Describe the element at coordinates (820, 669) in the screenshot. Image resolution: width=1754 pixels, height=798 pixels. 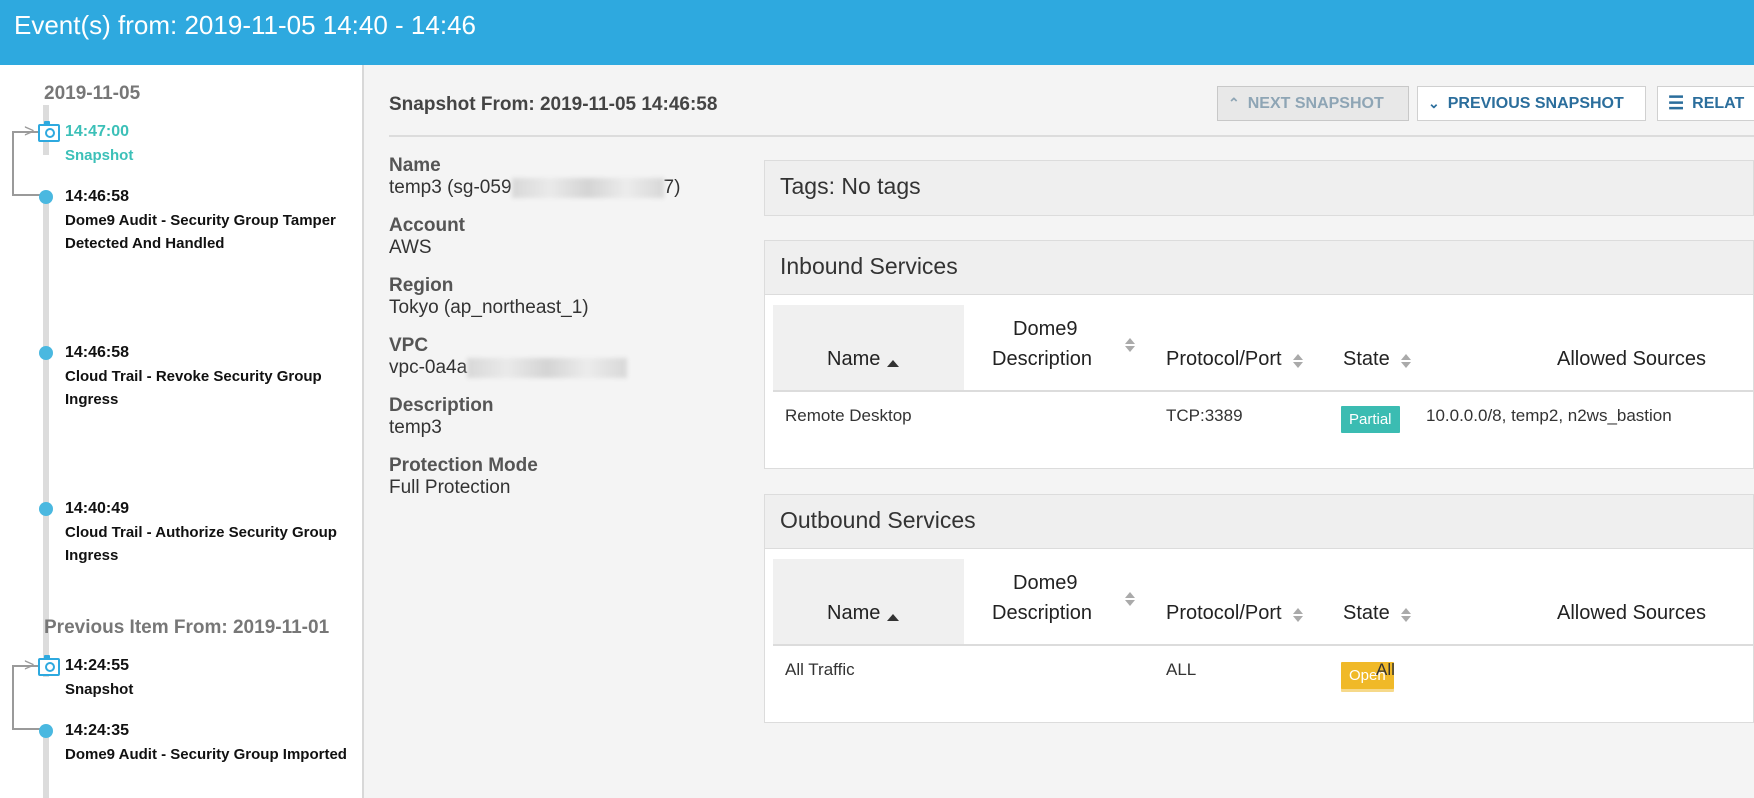
I see `row-name: All Traffic` at that location.